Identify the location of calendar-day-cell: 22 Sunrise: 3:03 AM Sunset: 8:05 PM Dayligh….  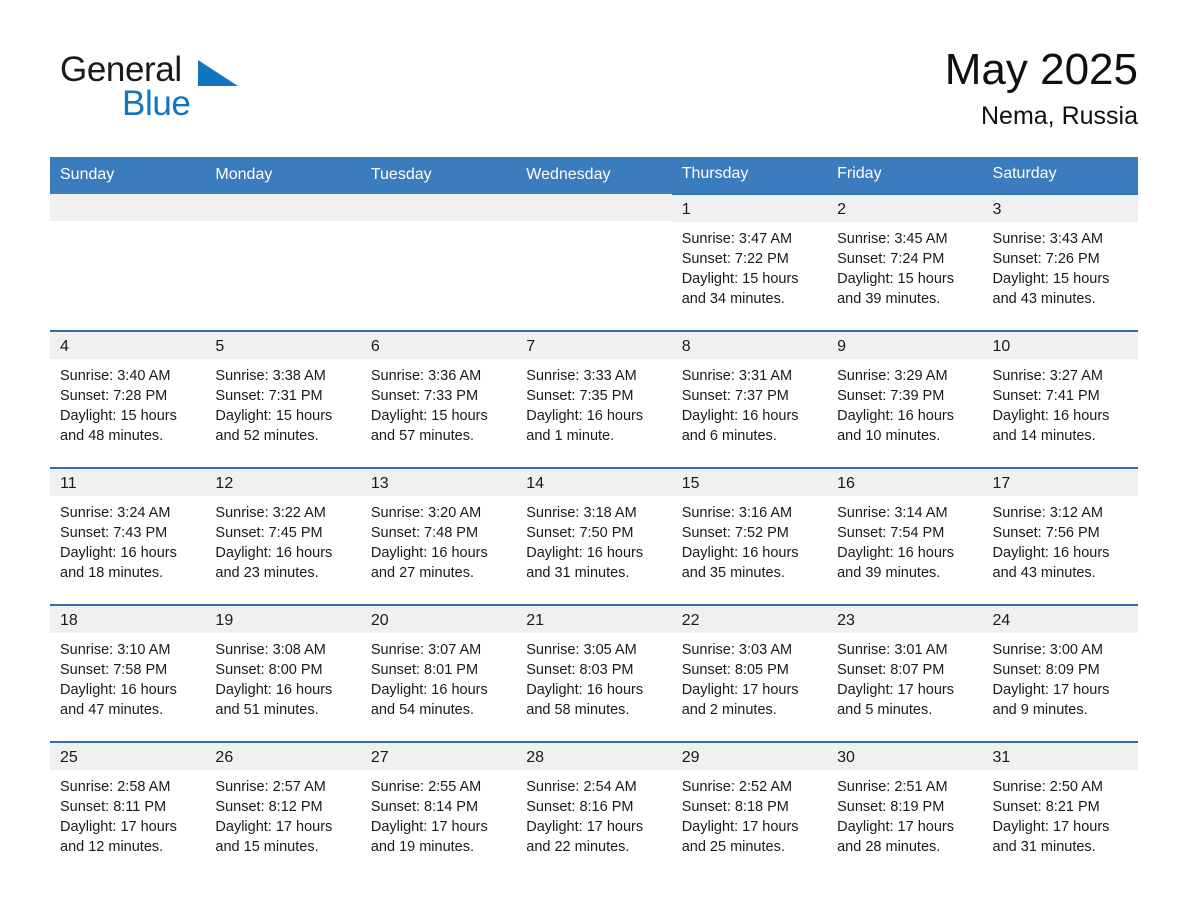
(749, 673).